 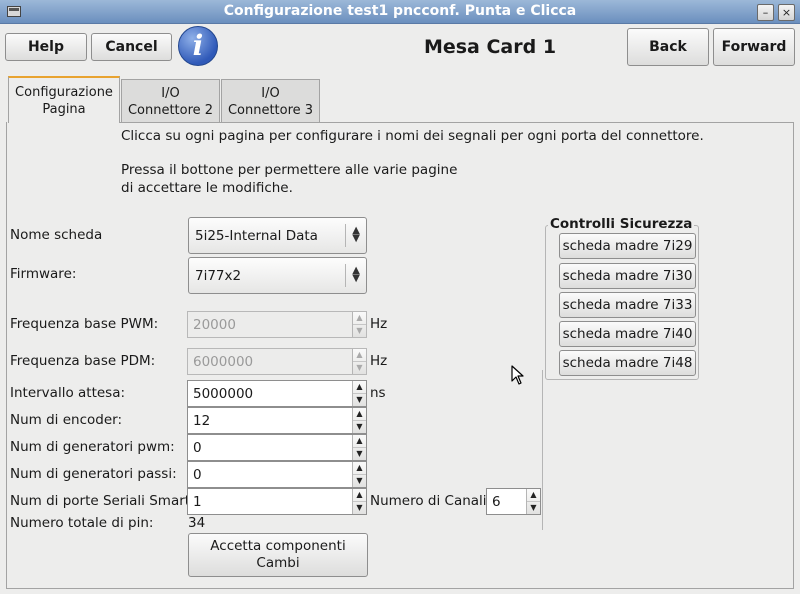 I want to click on tab-io-connettore-2: I/O Connettore 2, so click(x=170, y=100).